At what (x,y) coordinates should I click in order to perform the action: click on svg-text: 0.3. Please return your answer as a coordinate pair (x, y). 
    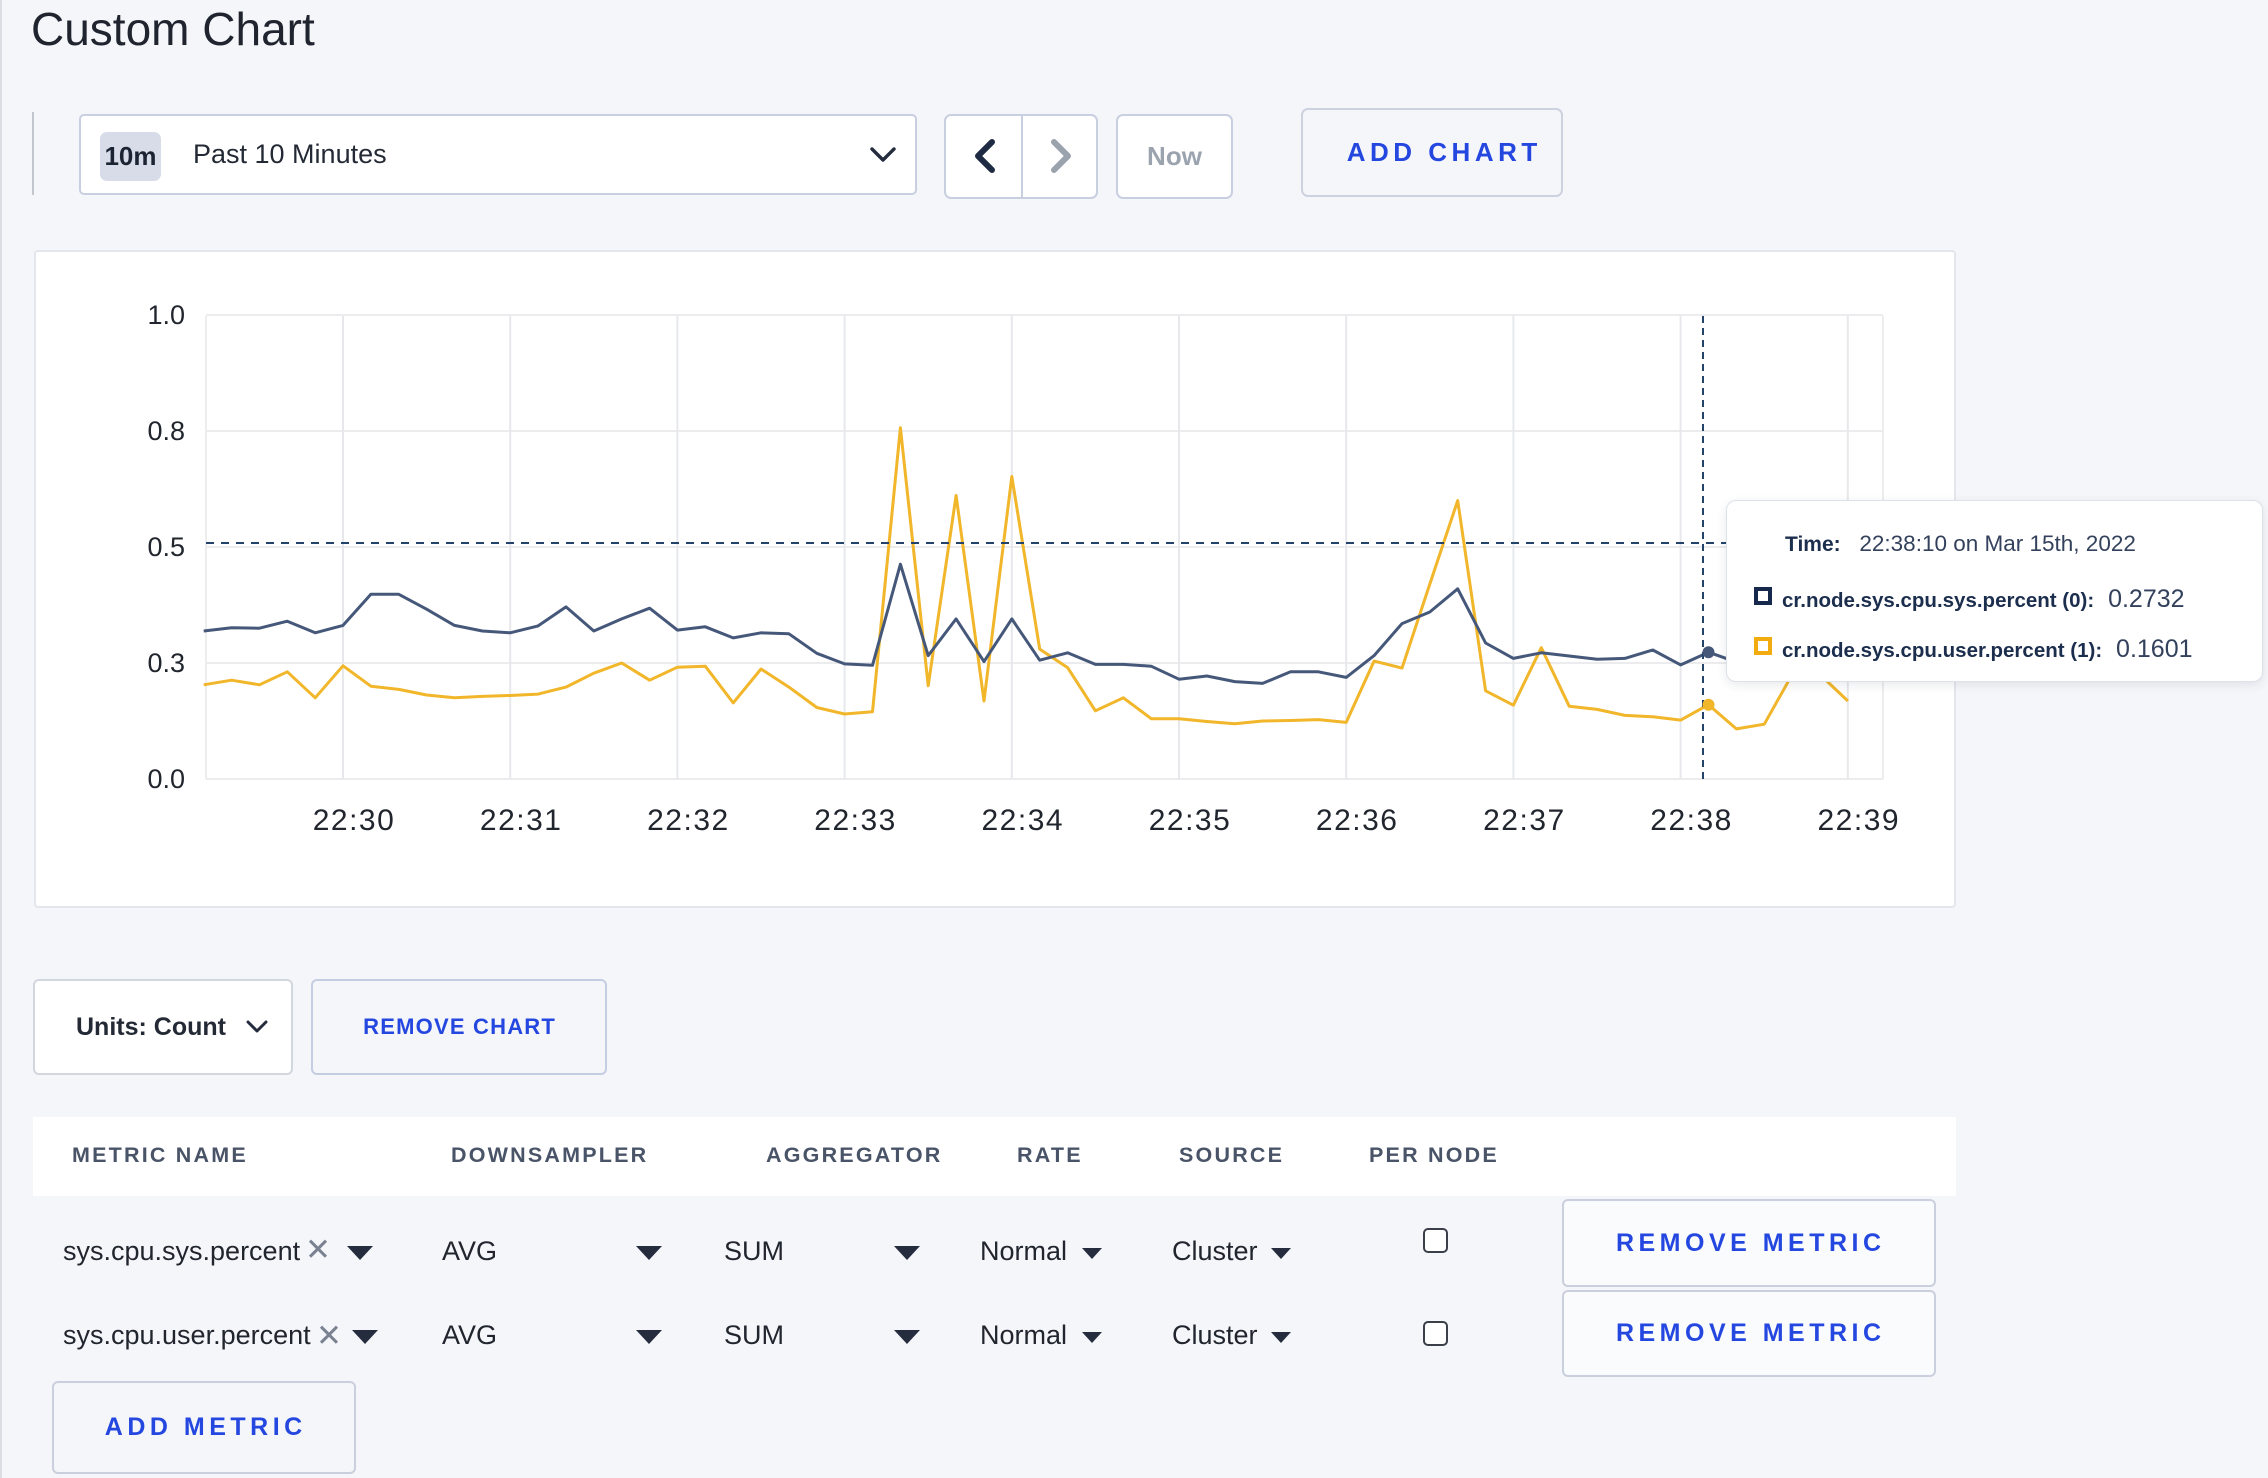
    Looking at the image, I should click on (166, 663).